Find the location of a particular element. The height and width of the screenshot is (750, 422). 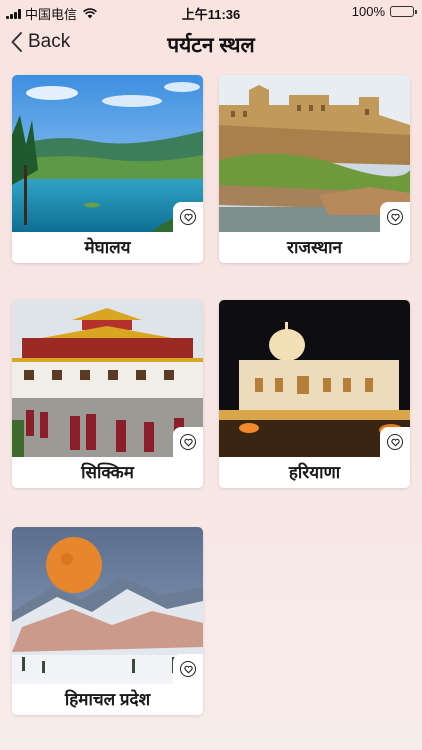

status-right: 100% is located at coordinates (384, 11).